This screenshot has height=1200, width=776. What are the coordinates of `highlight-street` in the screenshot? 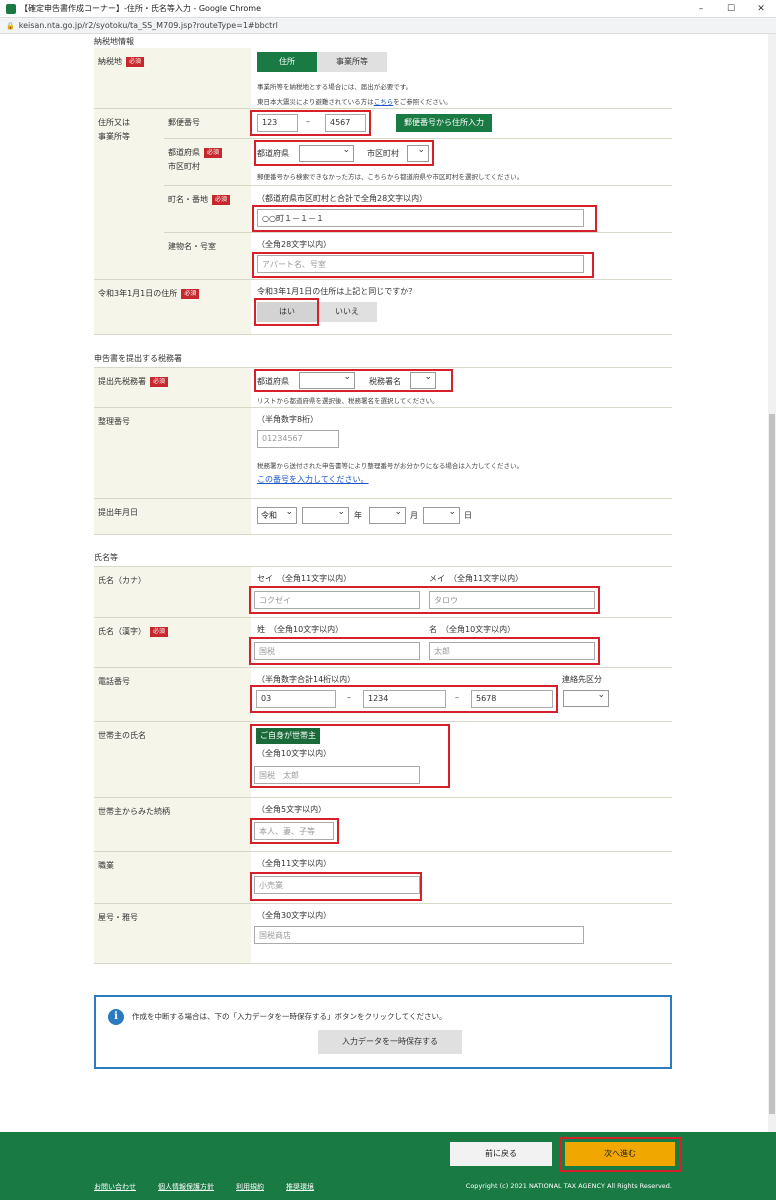 It's located at (424, 218).